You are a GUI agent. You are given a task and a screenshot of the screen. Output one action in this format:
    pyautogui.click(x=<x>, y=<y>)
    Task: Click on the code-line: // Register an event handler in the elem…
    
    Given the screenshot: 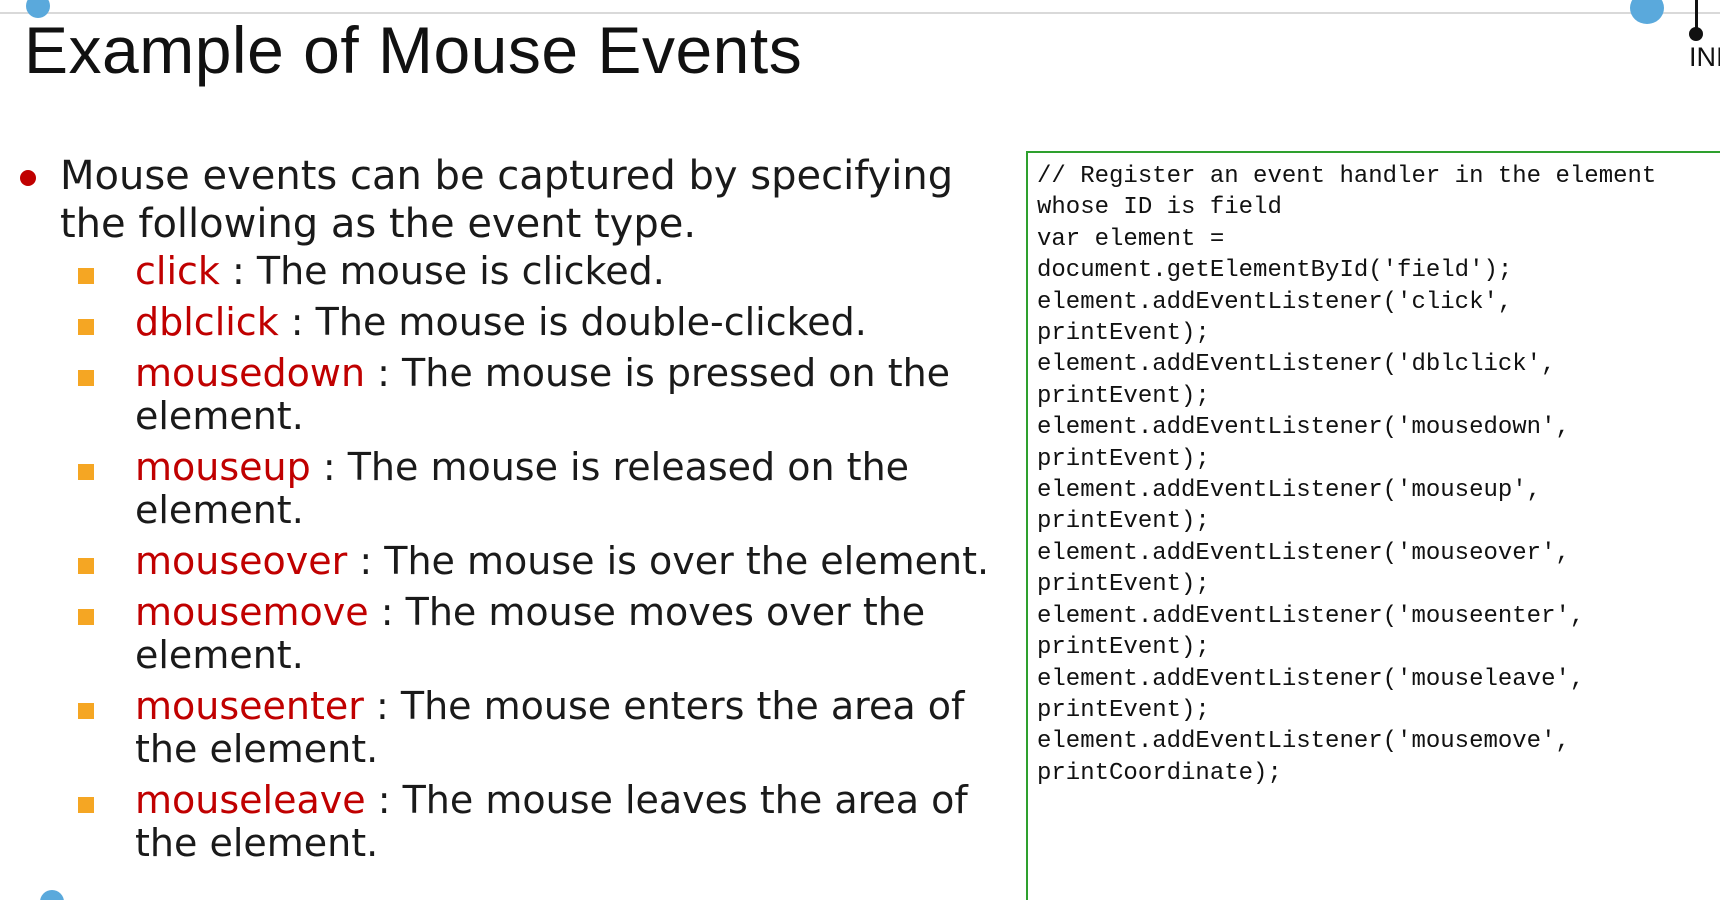 What is the action you would take?
    pyautogui.click(x=1347, y=176)
    